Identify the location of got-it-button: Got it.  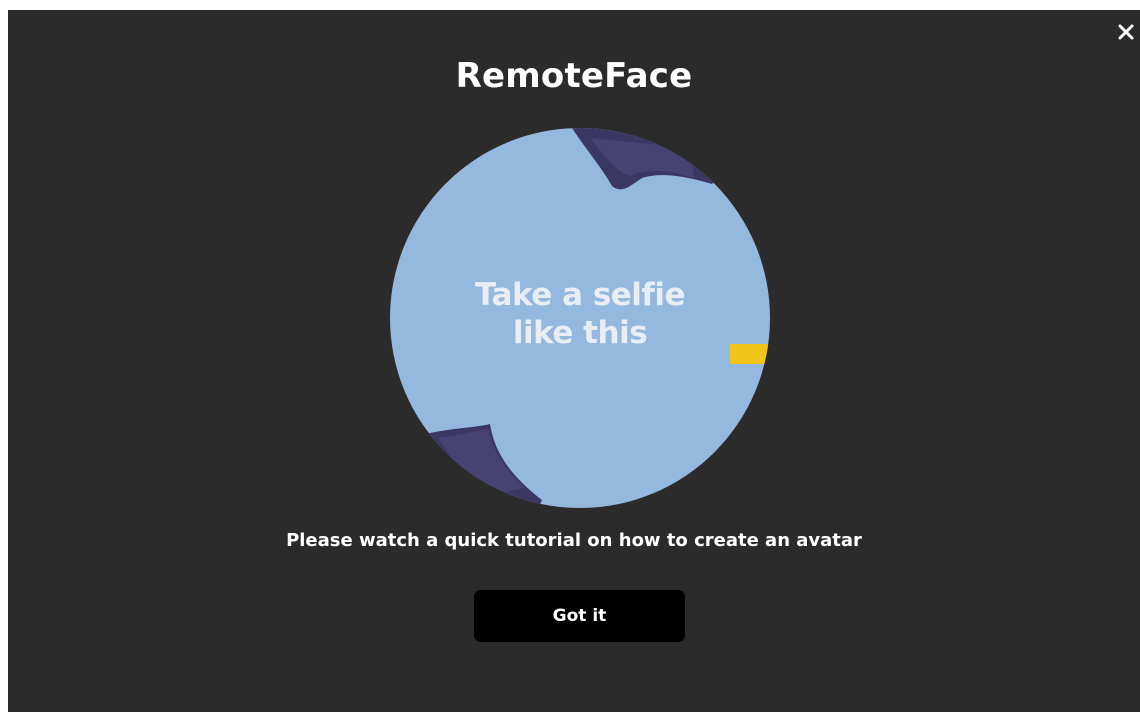
(579, 616).